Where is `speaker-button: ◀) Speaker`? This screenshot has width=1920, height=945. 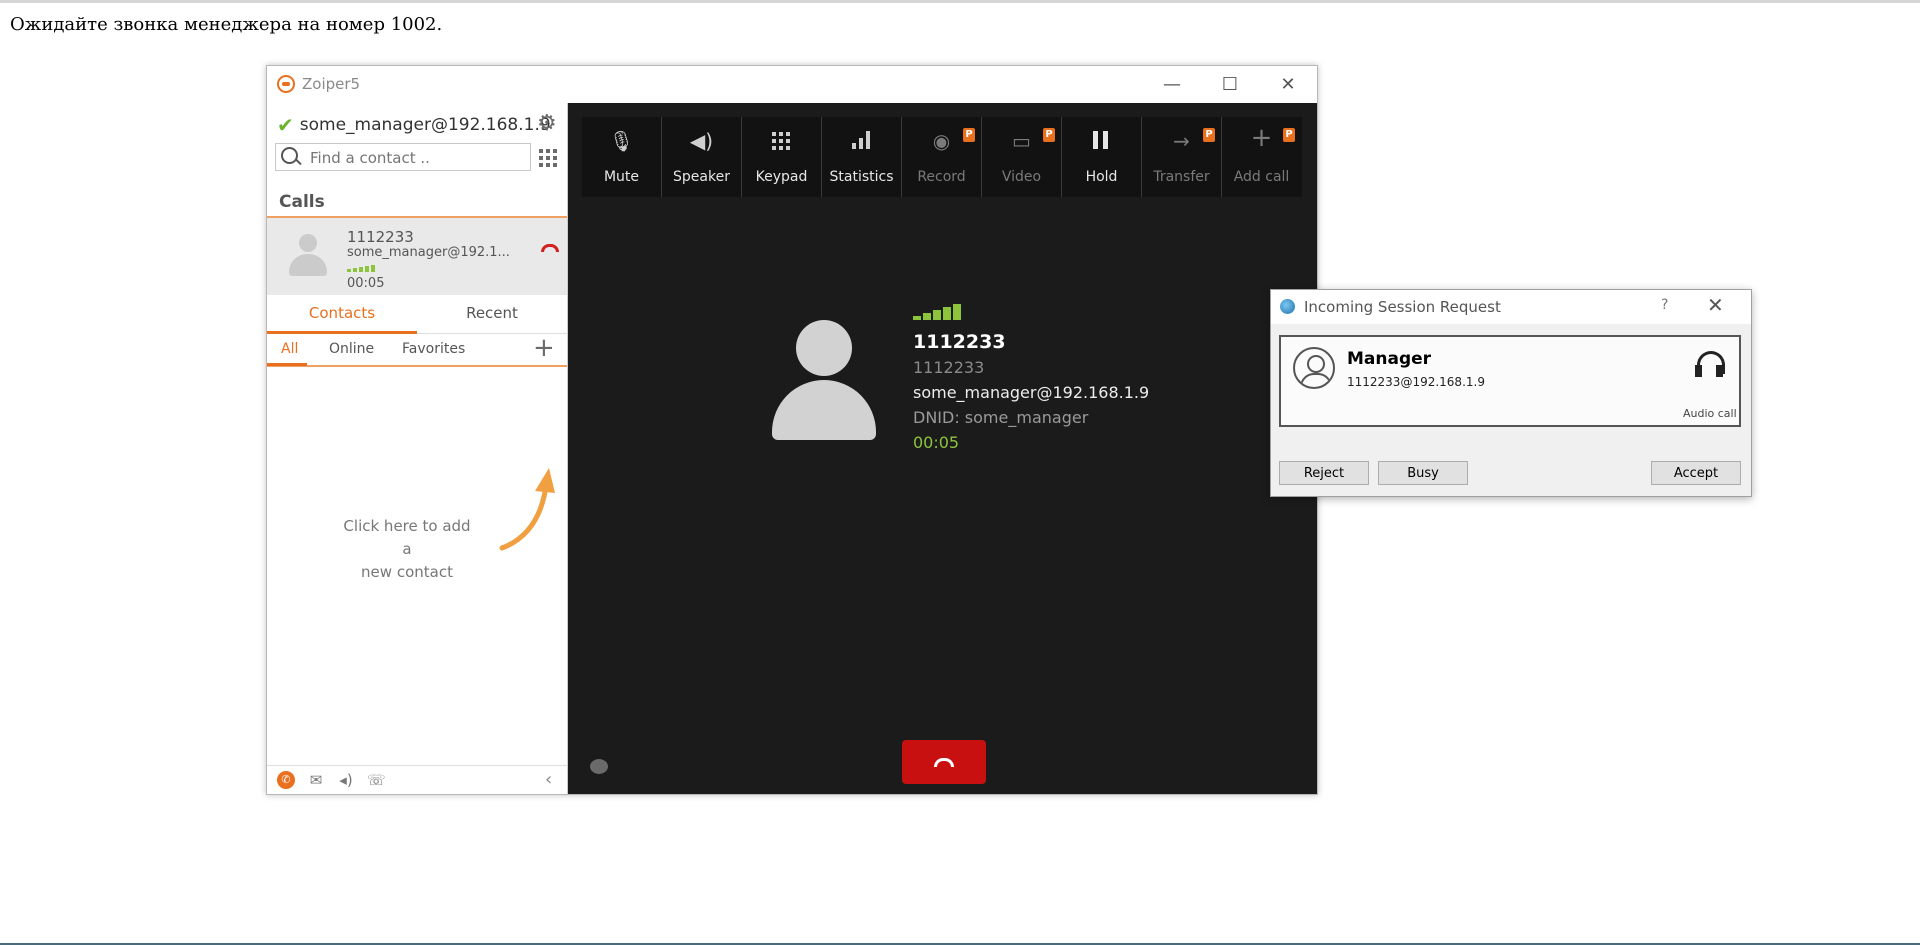 speaker-button: ◀) Speaker is located at coordinates (702, 157).